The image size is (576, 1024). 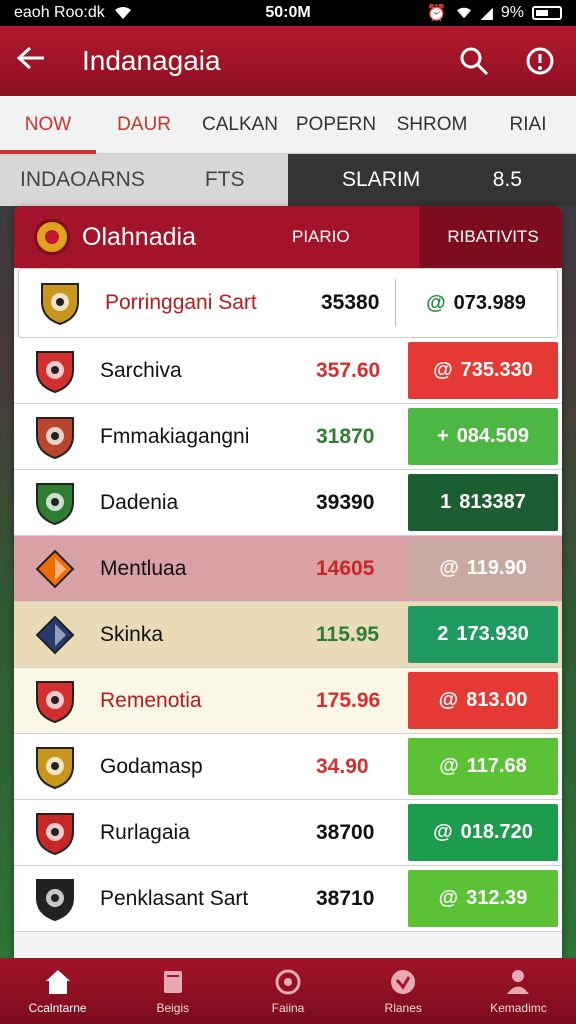 What do you see at coordinates (139, 236) in the screenshot?
I see `league-name: Olahnadia` at bounding box center [139, 236].